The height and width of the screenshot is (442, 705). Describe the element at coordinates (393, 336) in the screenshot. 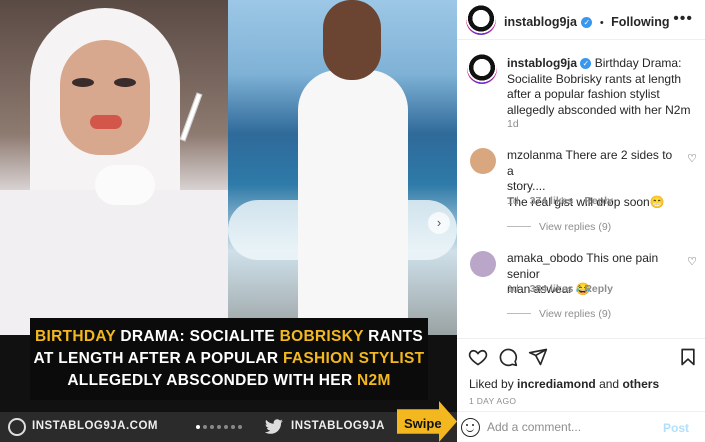

I see `headline-segment: RANTS` at that location.